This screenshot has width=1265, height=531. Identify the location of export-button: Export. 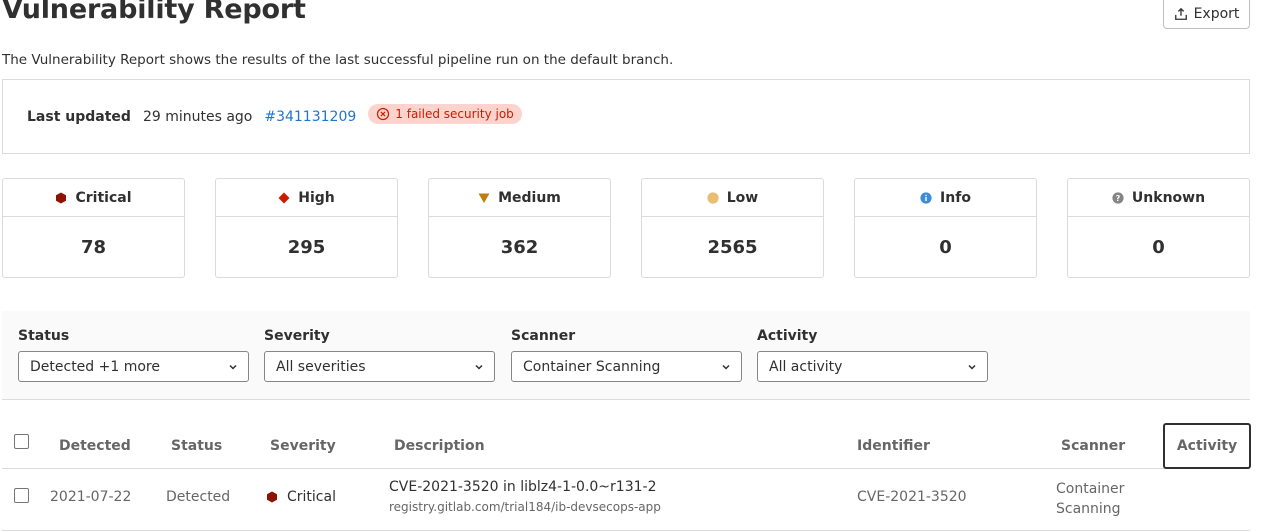
(1206, 14).